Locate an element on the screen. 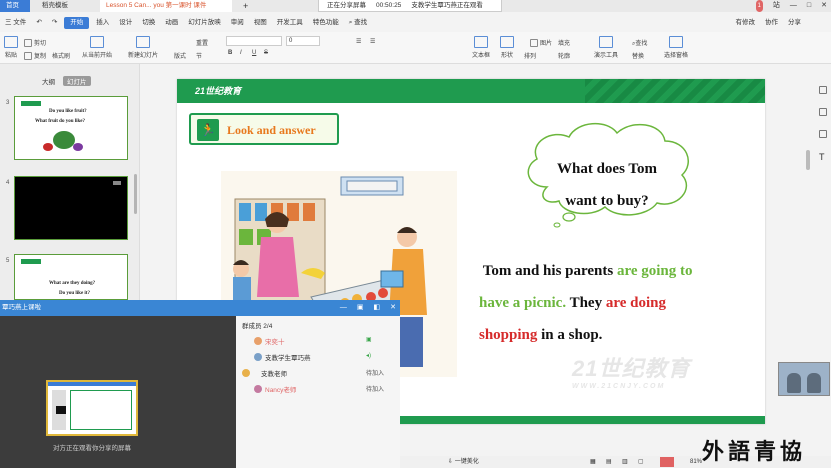 This screenshot has height=468, width=831. menu-slideshow: 幻灯片放映 is located at coordinates (204, 23).